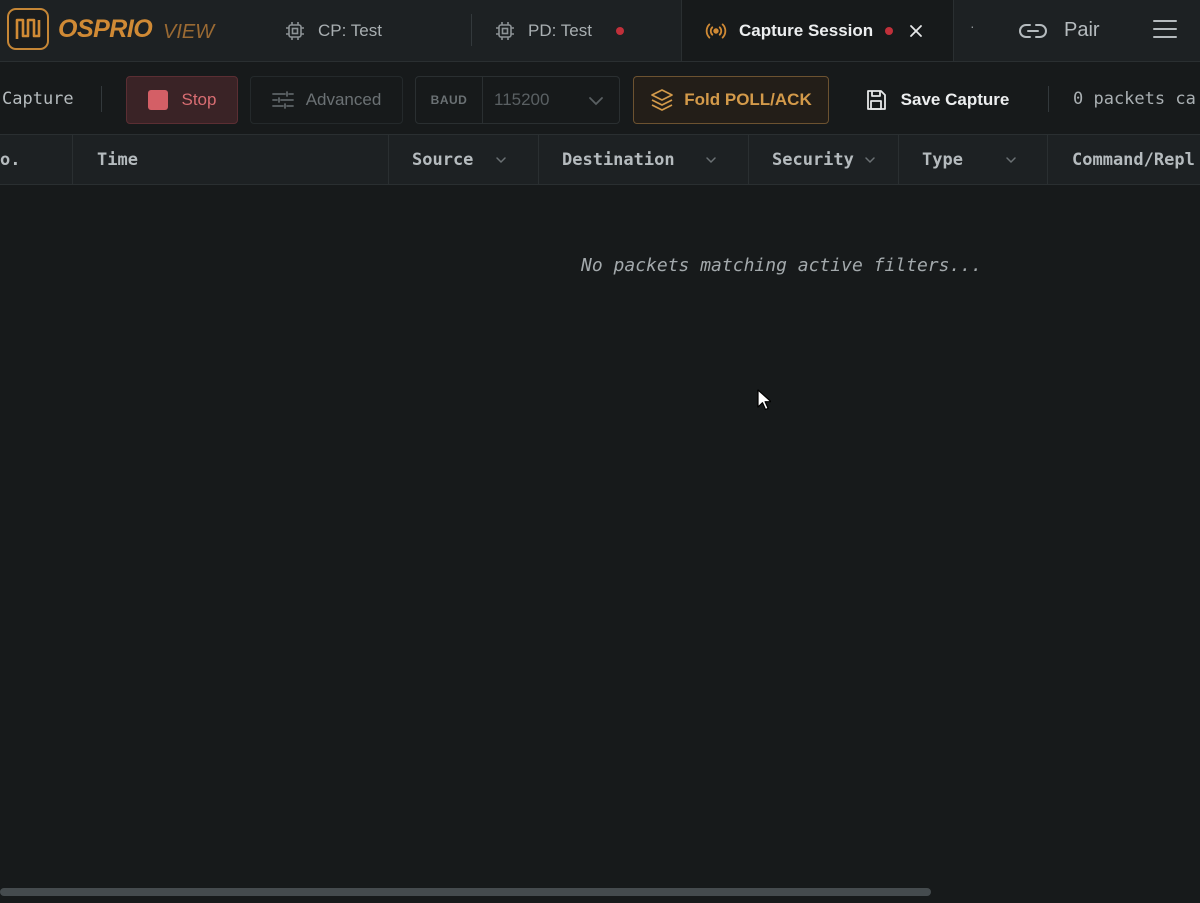  What do you see at coordinates (716, 31) in the screenshot?
I see `broadcast-icon` at bounding box center [716, 31].